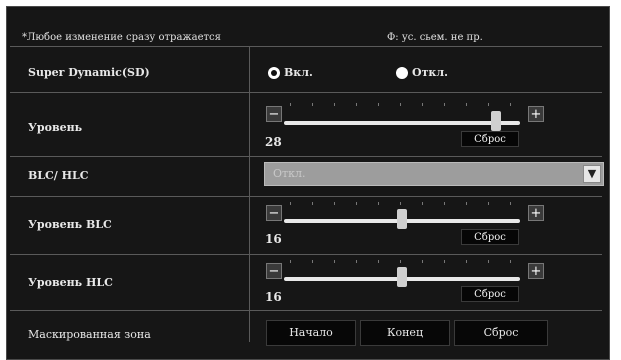  I want to click on blc-level-value: 16, so click(273, 239).